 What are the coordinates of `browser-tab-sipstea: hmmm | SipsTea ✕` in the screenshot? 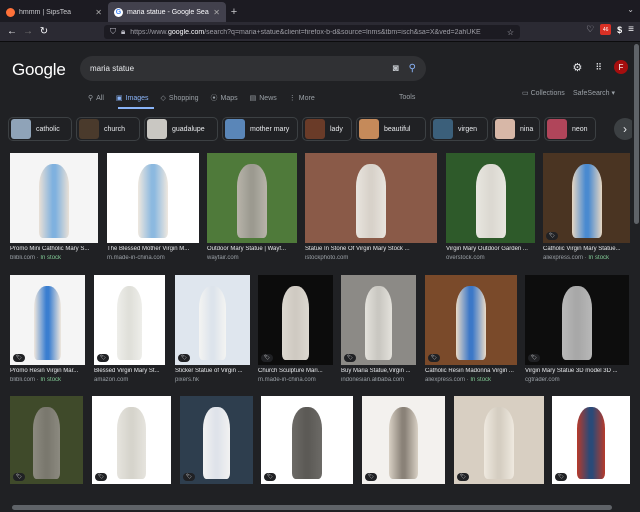 It's located at (54, 12).